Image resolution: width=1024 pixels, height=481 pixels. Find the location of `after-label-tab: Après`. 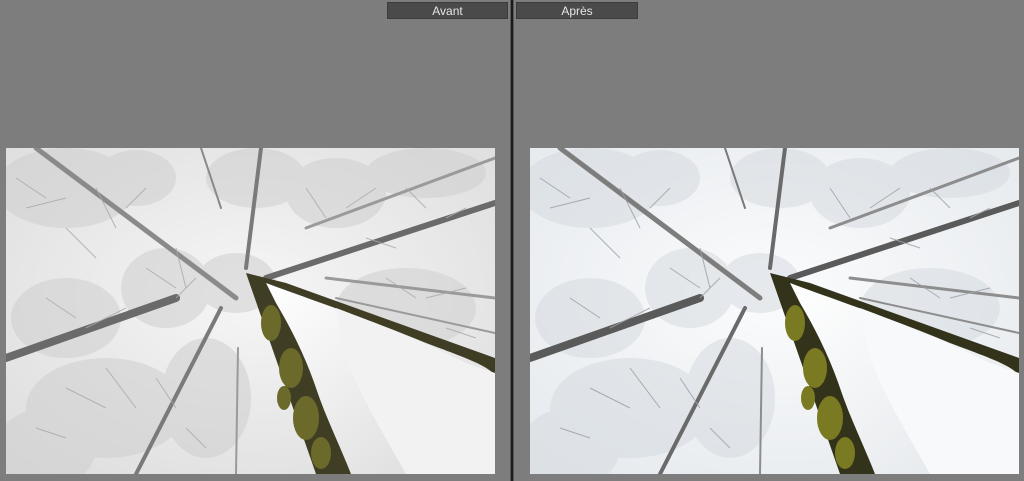

after-label-tab: Après is located at coordinates (577, 10).